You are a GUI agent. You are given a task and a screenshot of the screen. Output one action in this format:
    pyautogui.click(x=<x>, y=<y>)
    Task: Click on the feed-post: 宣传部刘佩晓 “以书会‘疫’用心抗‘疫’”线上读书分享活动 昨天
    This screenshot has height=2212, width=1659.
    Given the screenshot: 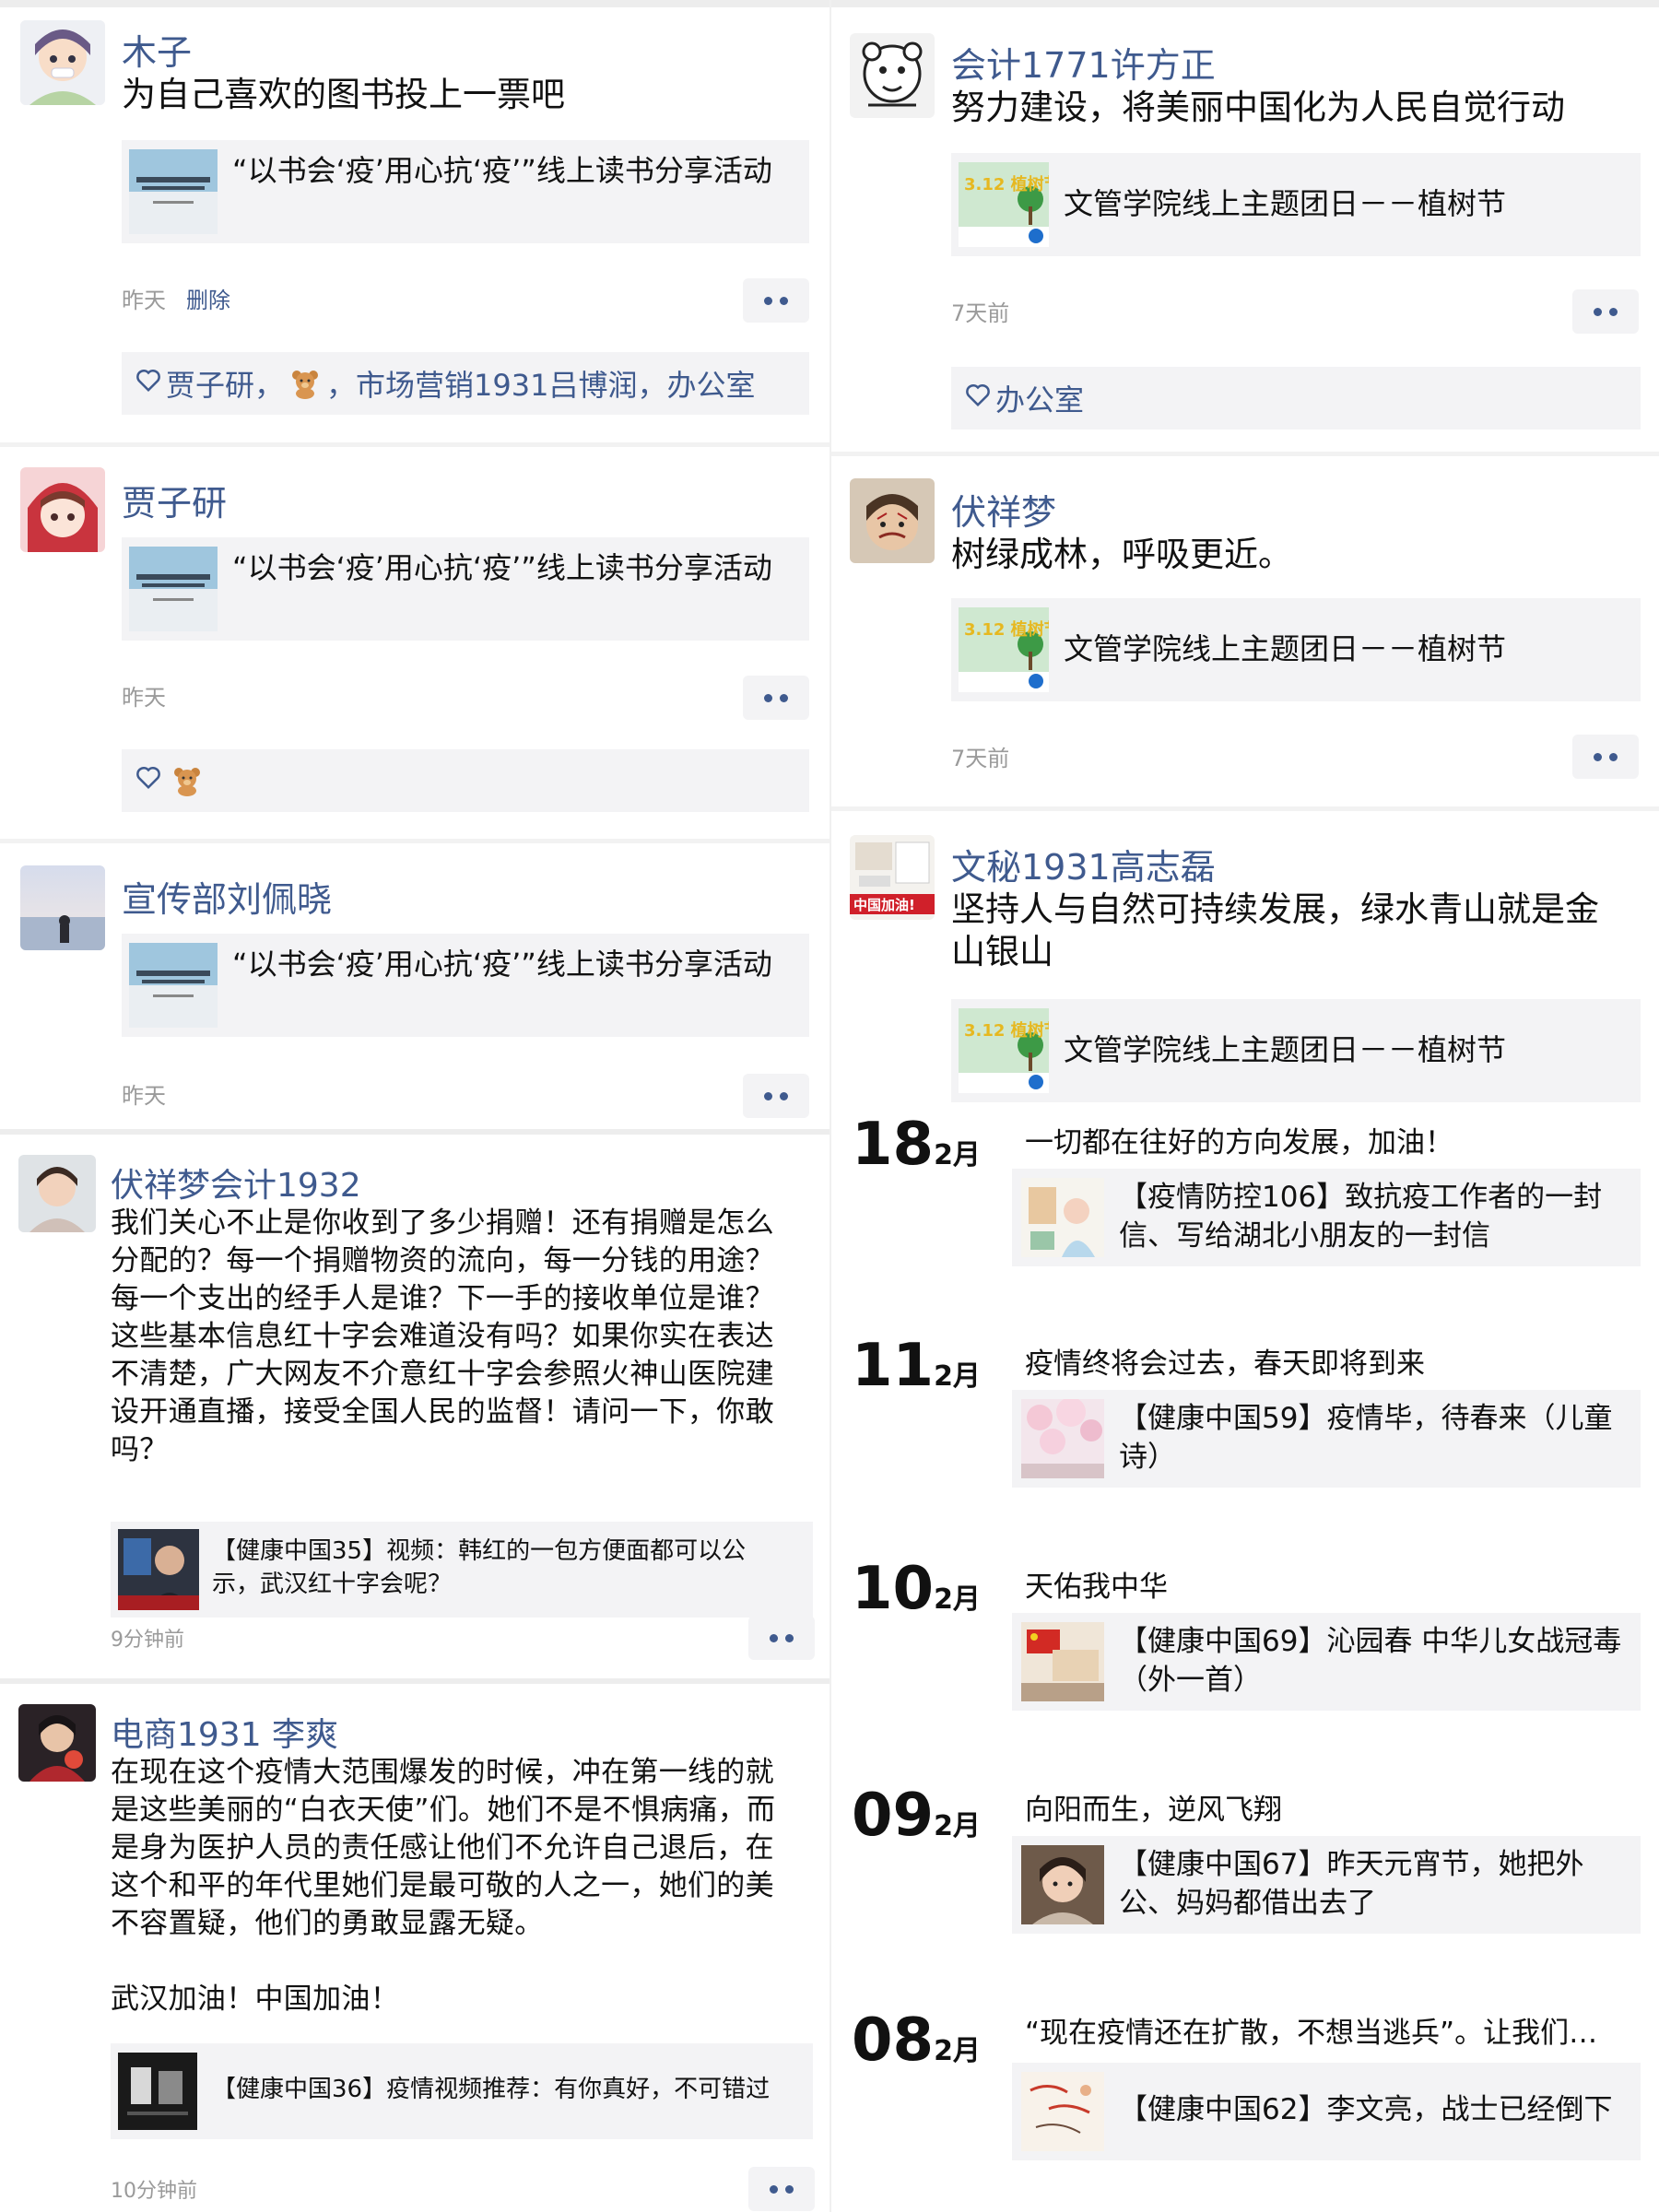 What is the action you would take?
    pyautogui.click(x=415, y=986)
    